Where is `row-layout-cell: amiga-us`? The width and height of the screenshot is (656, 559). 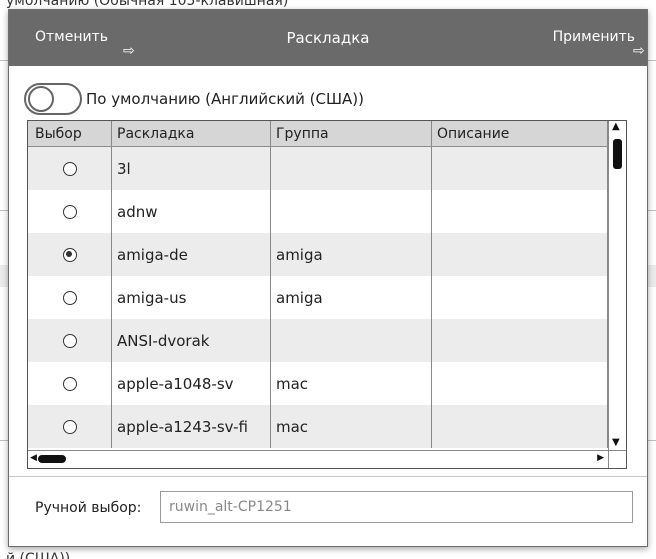 row-layout-cell: amiga-us is located at coordinates (191, 297).